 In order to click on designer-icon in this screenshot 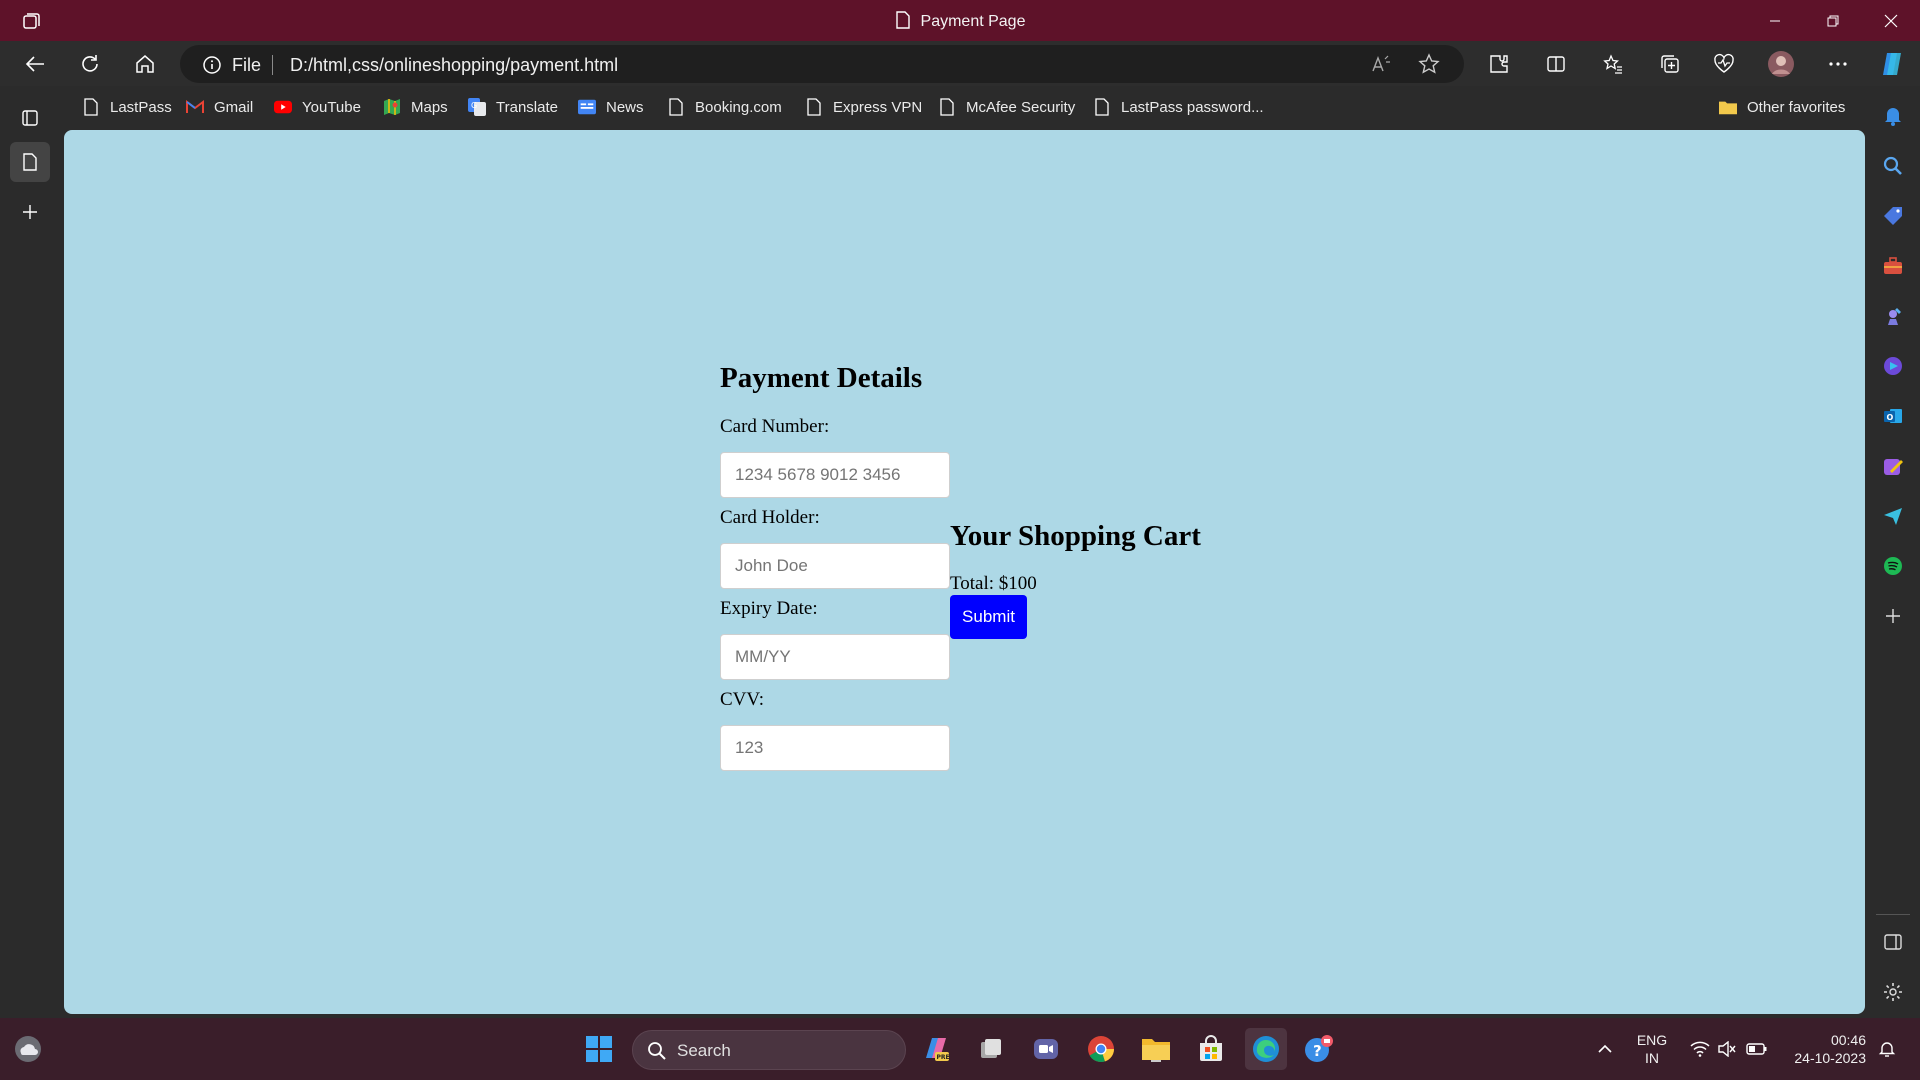, I will do `click(1893, 466)`.